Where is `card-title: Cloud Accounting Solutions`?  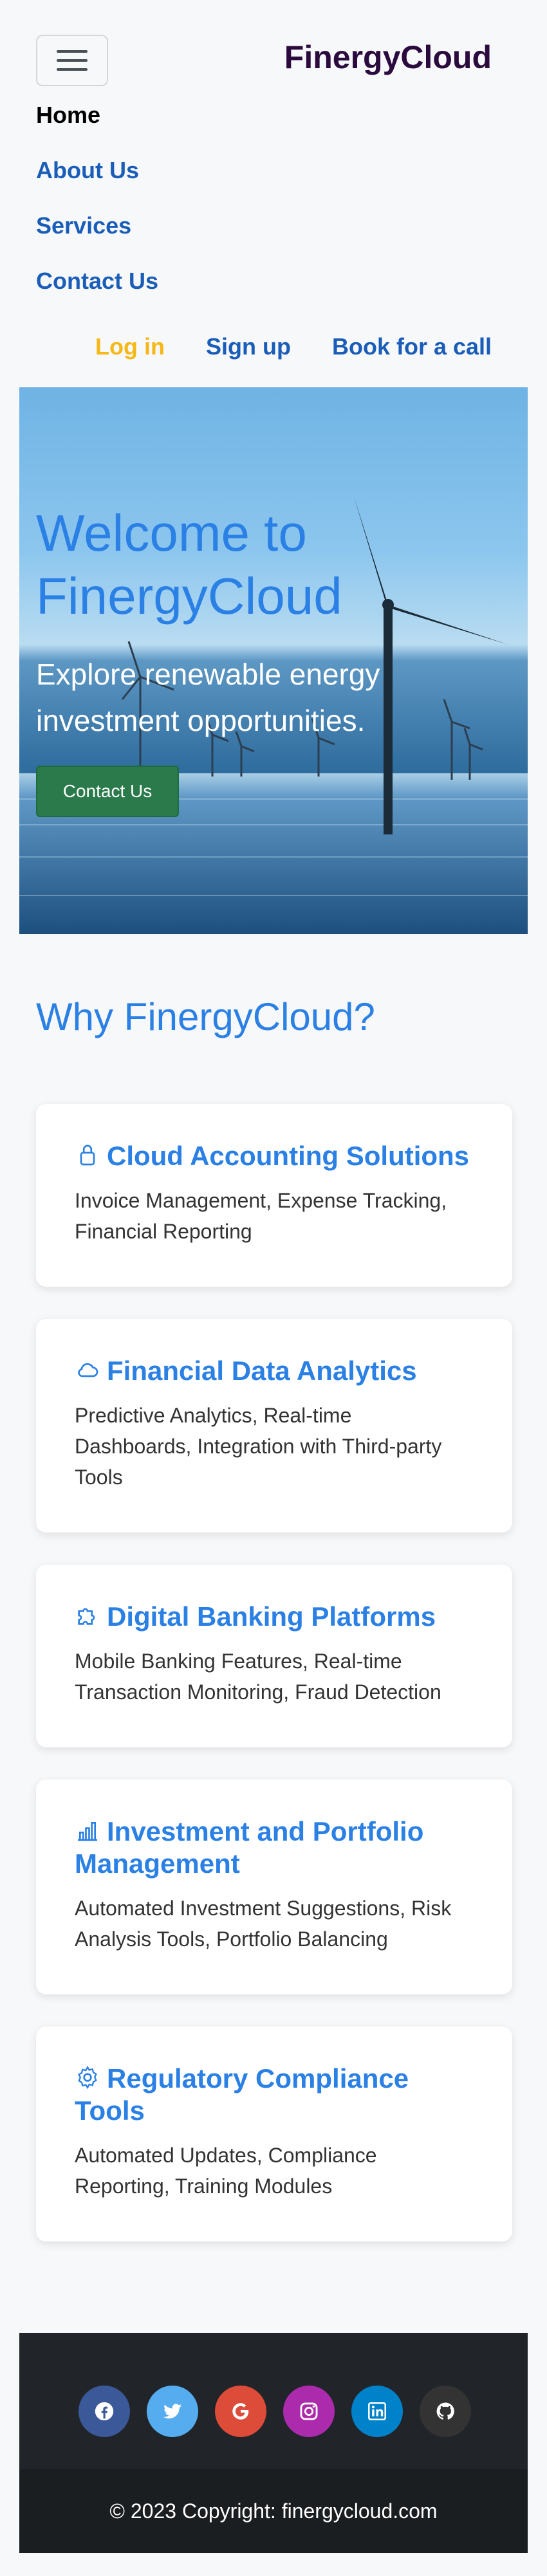 card-title: Cloud Accounting Solutions is located at coordinates (288, 1156).